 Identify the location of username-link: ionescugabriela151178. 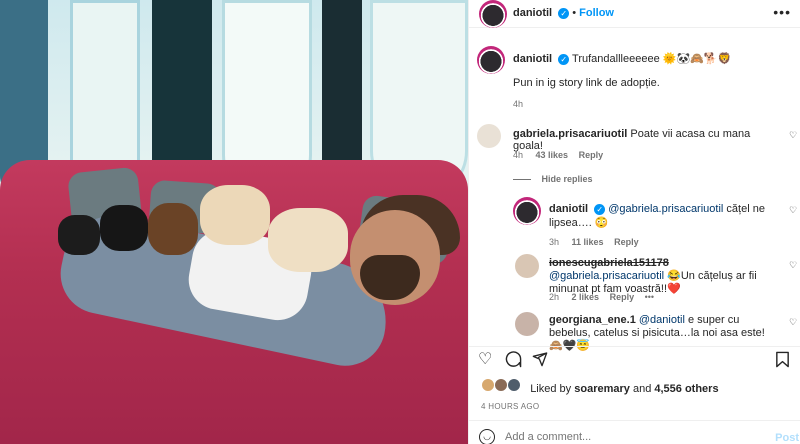
(609, 263).